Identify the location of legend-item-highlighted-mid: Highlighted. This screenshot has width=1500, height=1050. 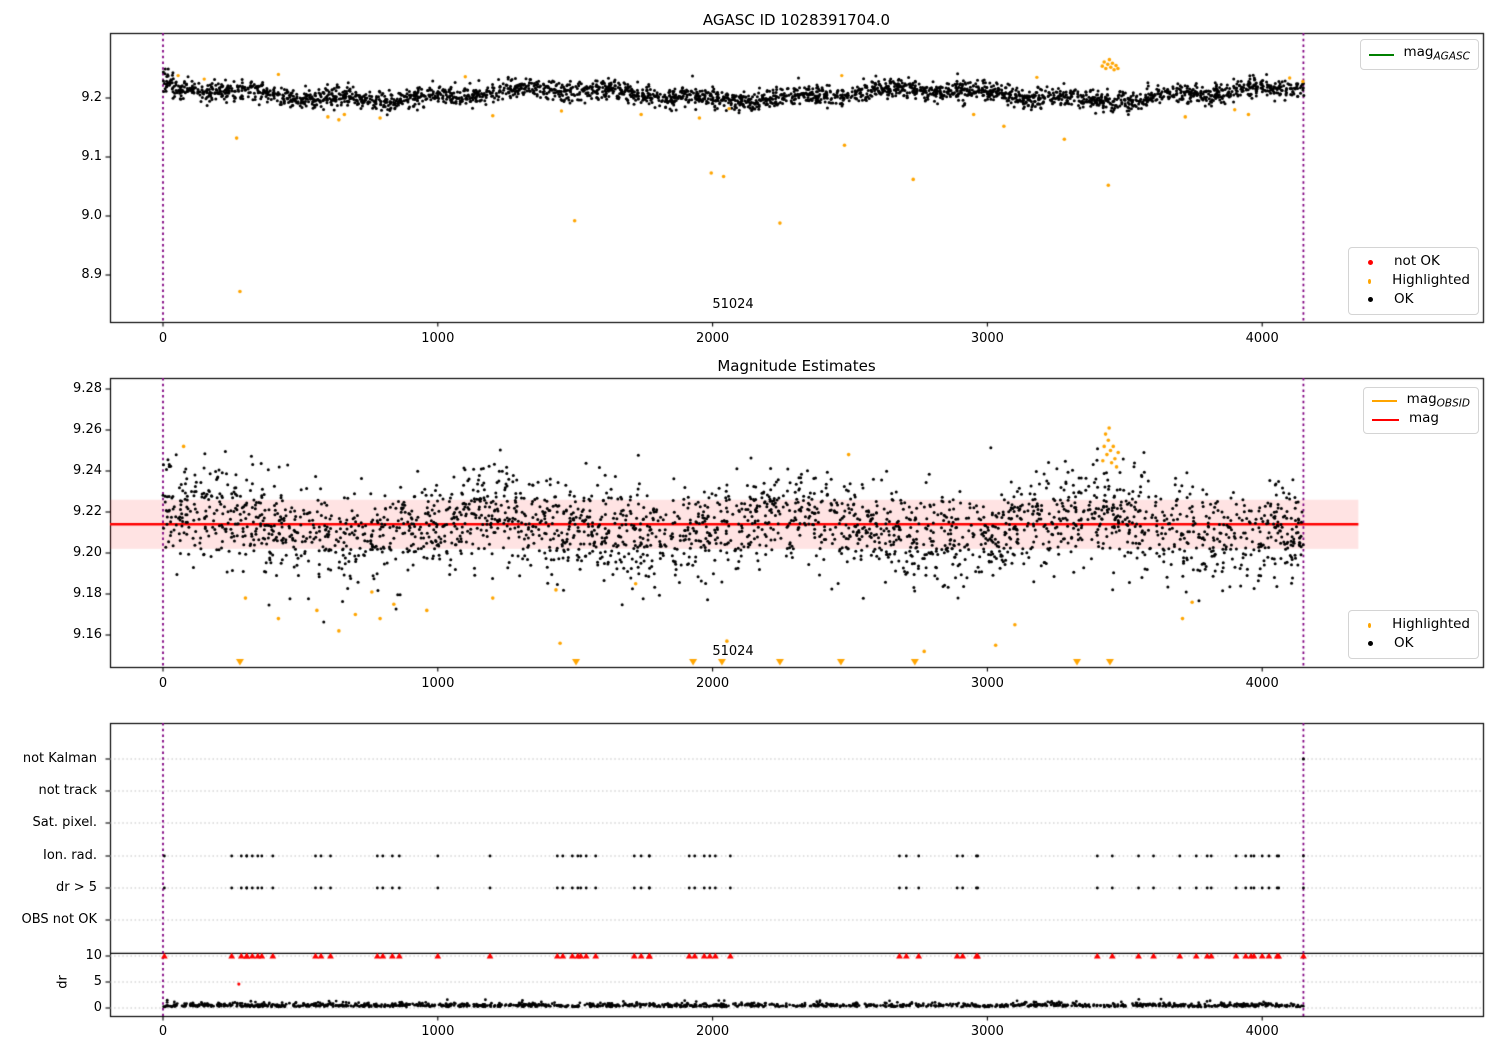
(1413, 625).